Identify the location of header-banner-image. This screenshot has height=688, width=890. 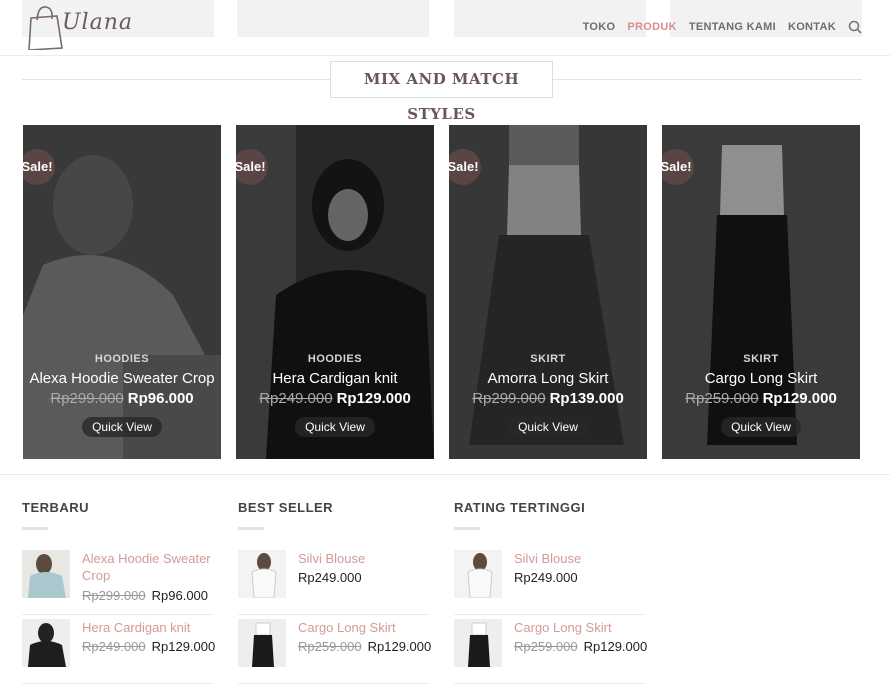
(333, 18).